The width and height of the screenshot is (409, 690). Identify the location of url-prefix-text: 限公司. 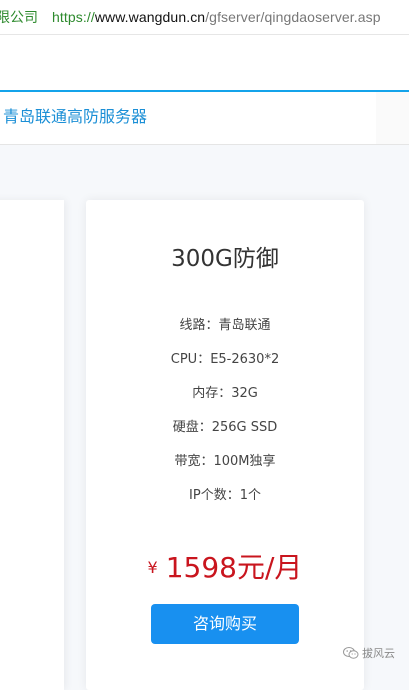
(19, 17).